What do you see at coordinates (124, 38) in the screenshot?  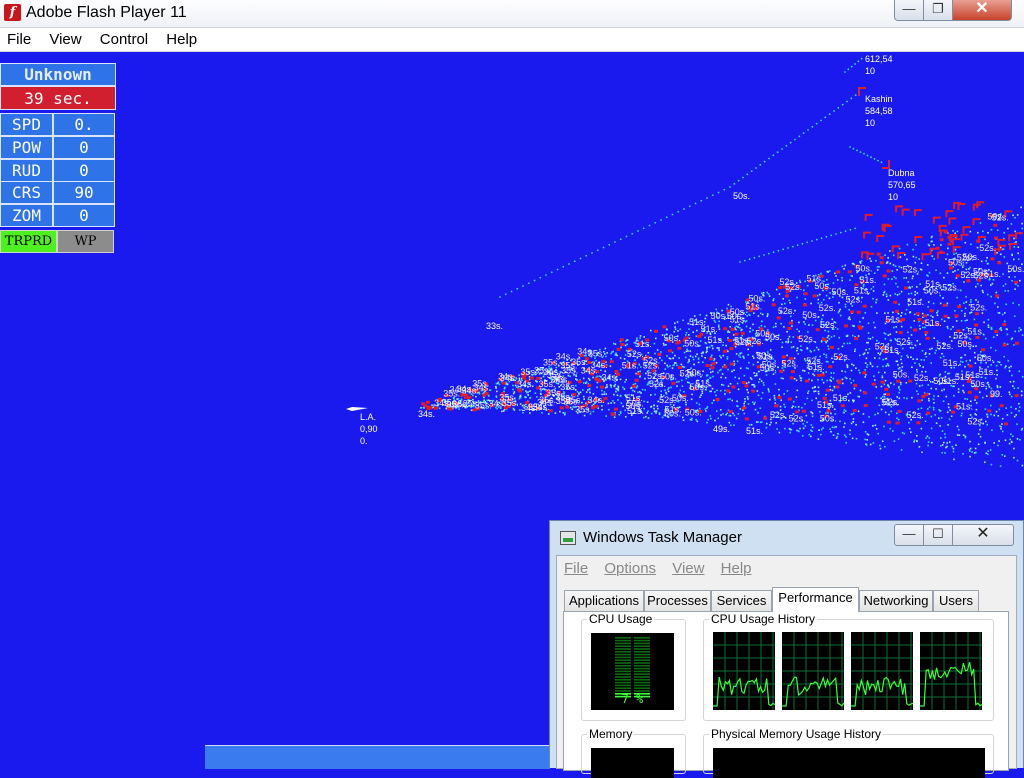 I see `menu-control: Control` at bounding box center [124, 38].